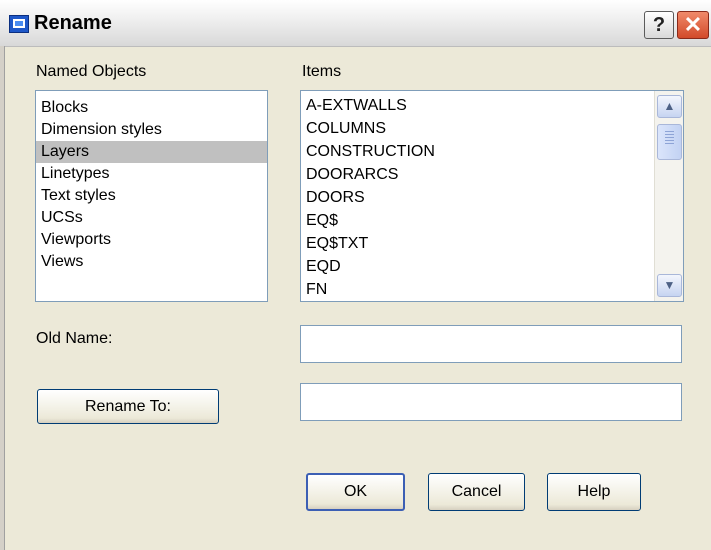  Describe the element at coordinates (91, 71) in the screenshot. I see `named-objects-label: Named Objects` at that location.